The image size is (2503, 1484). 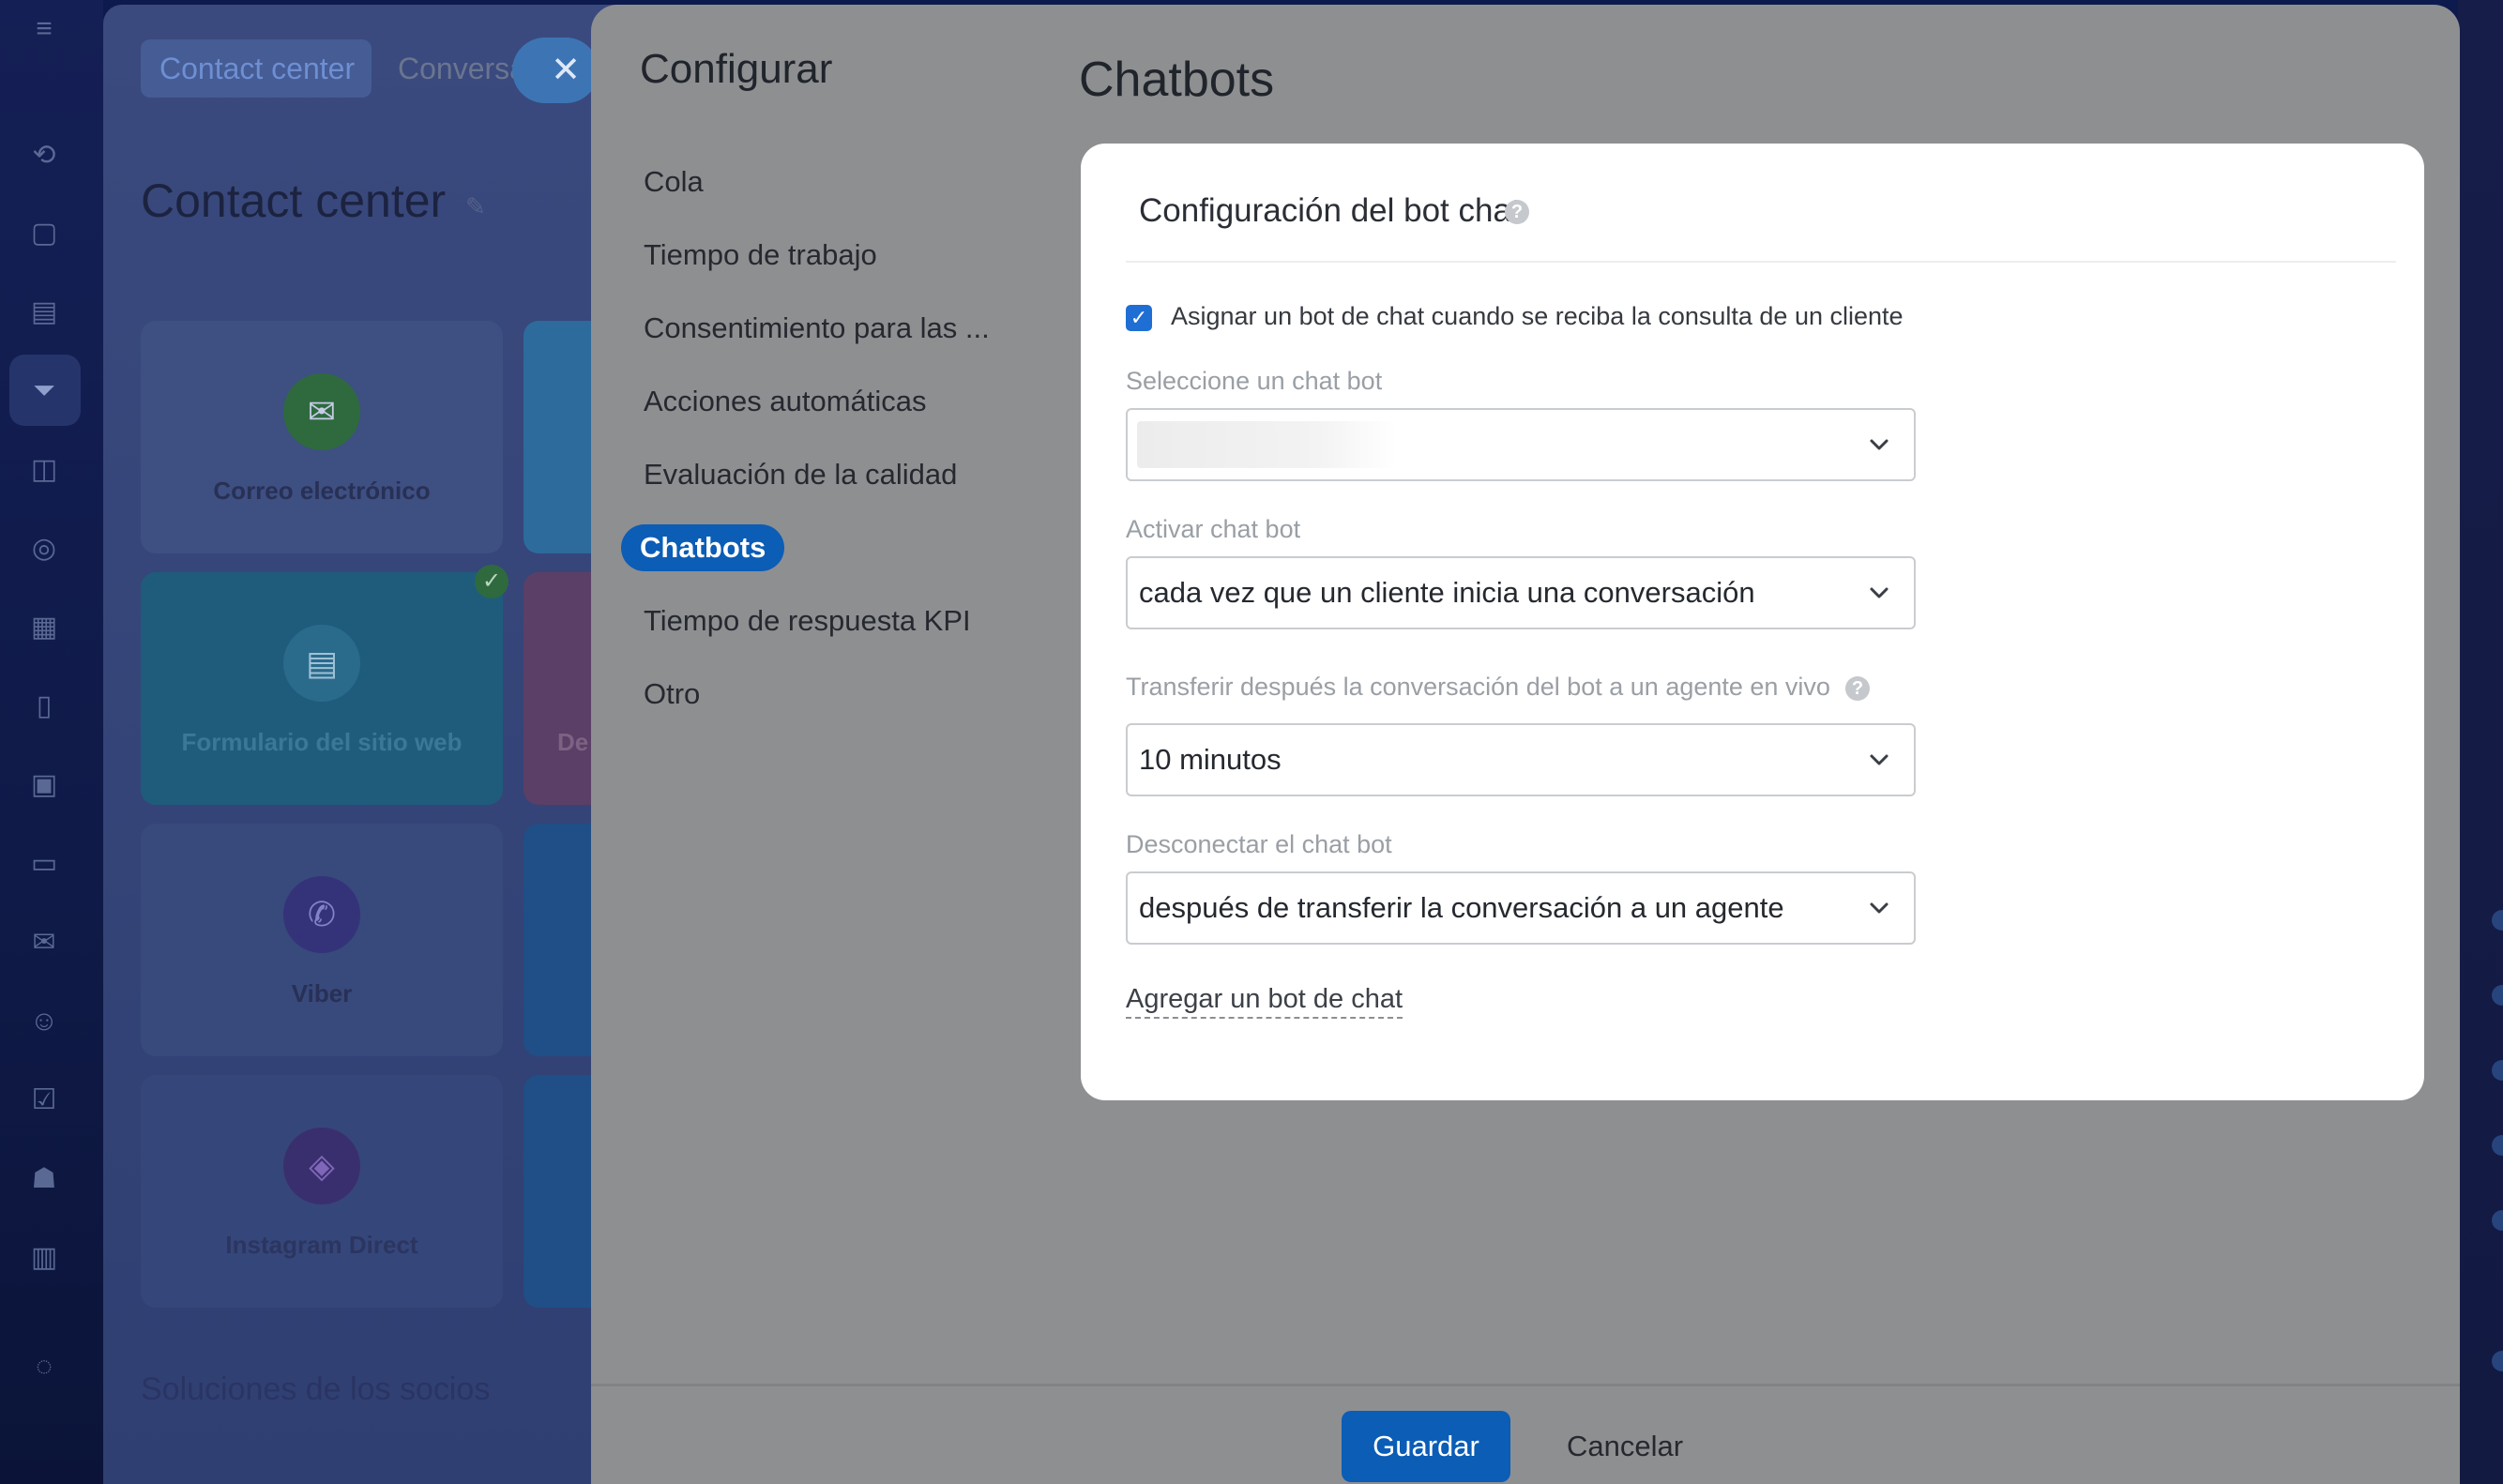 What do you see at coordinates (321, 1245) in the screenshot?
I see `tile-label: Instagram Direct` at bounding box center [321, 1245].